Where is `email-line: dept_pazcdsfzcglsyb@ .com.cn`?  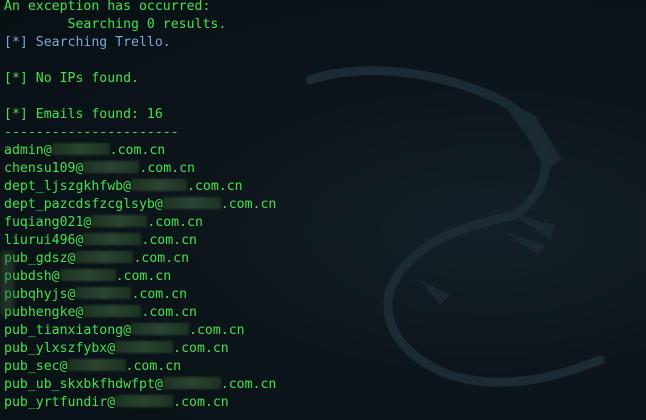 email-line: dept_pazcdsfzcglsyb@ .com.cn is located at coordinates (325, 205).